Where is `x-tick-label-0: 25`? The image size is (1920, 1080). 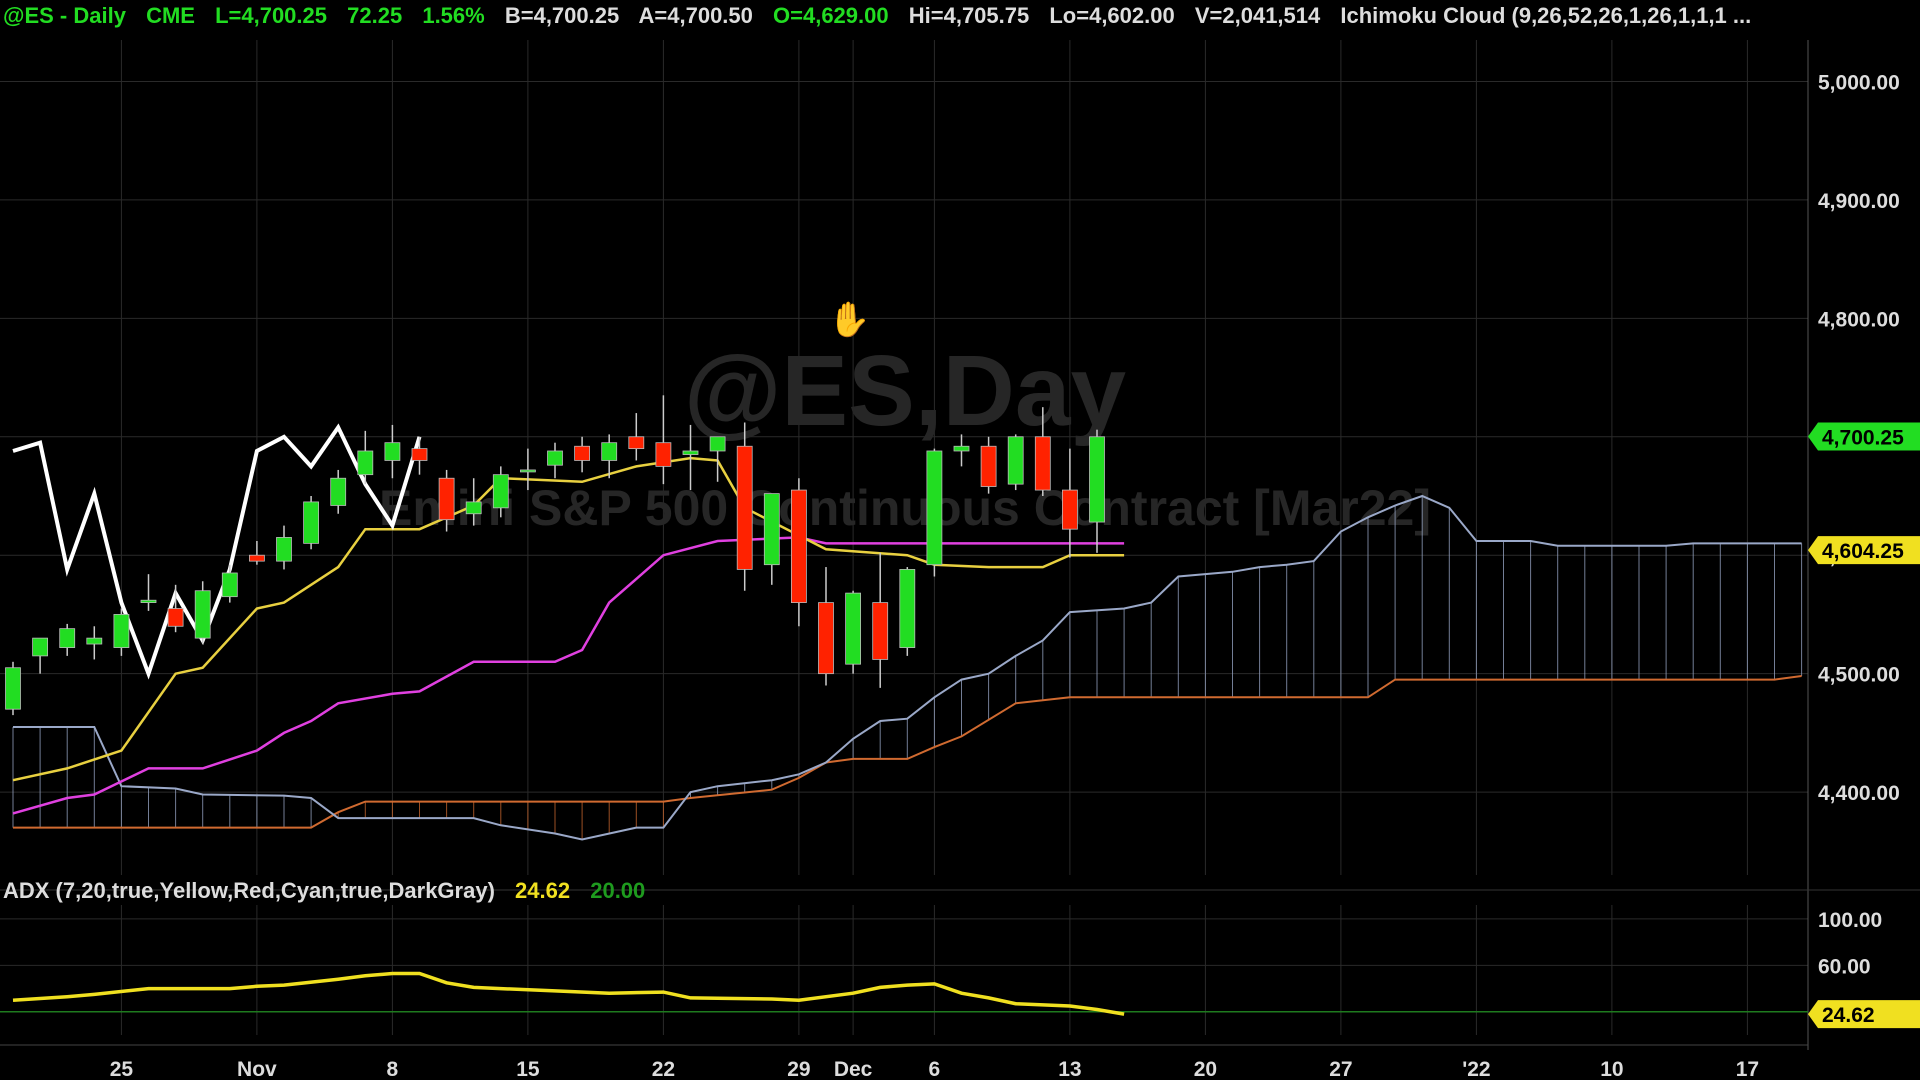 x-tick-label-0: 25 is located at coordinates (122, 1069).